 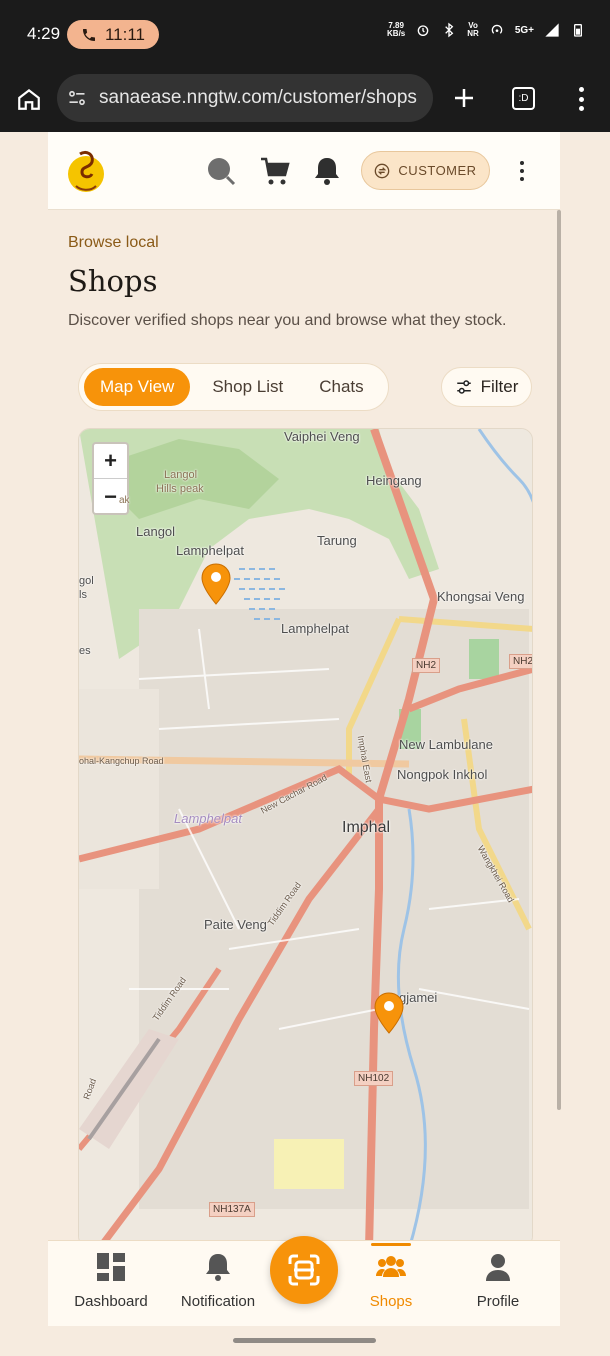 What do you see at coordinates (121, 761) in the screenshot?
I see `map-label: ohal-Kangchup Road` at bounding box center [121, 761].